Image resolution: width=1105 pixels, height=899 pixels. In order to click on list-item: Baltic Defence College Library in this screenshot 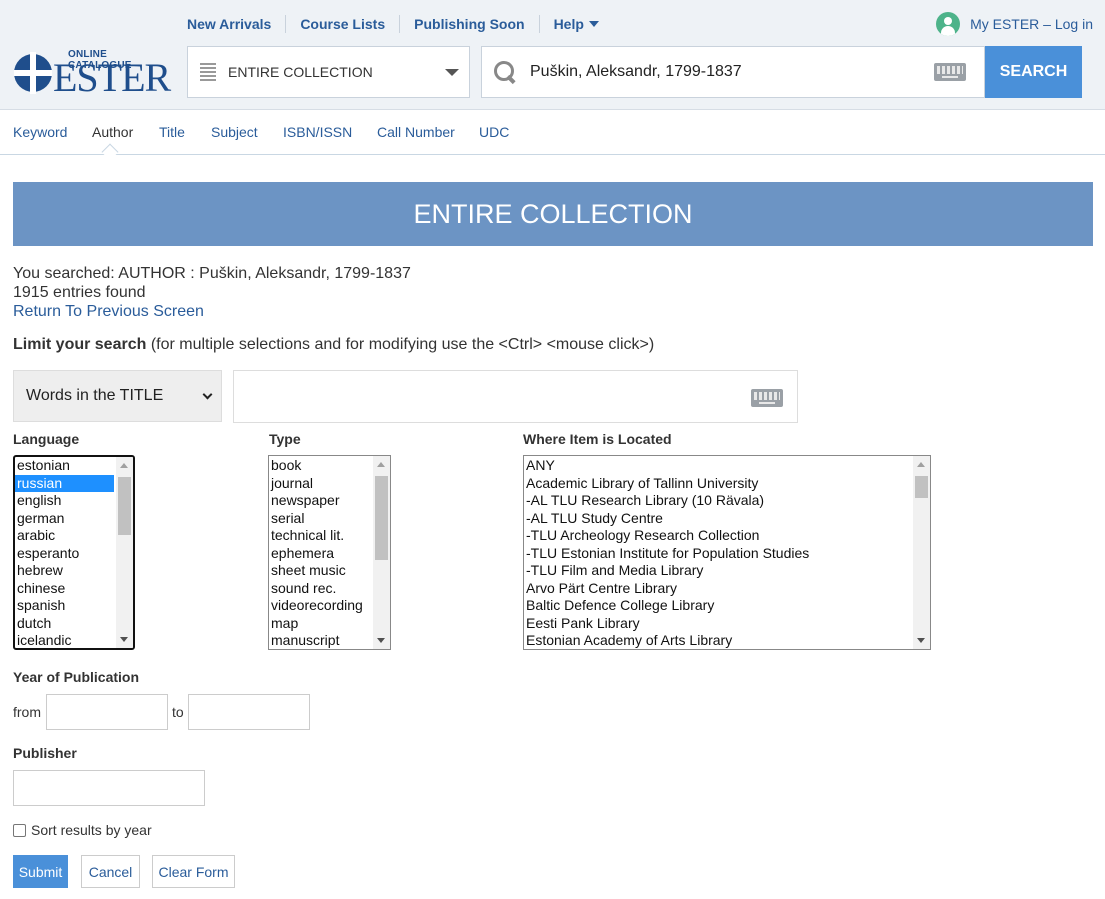, I will do `click(718, 606)`.